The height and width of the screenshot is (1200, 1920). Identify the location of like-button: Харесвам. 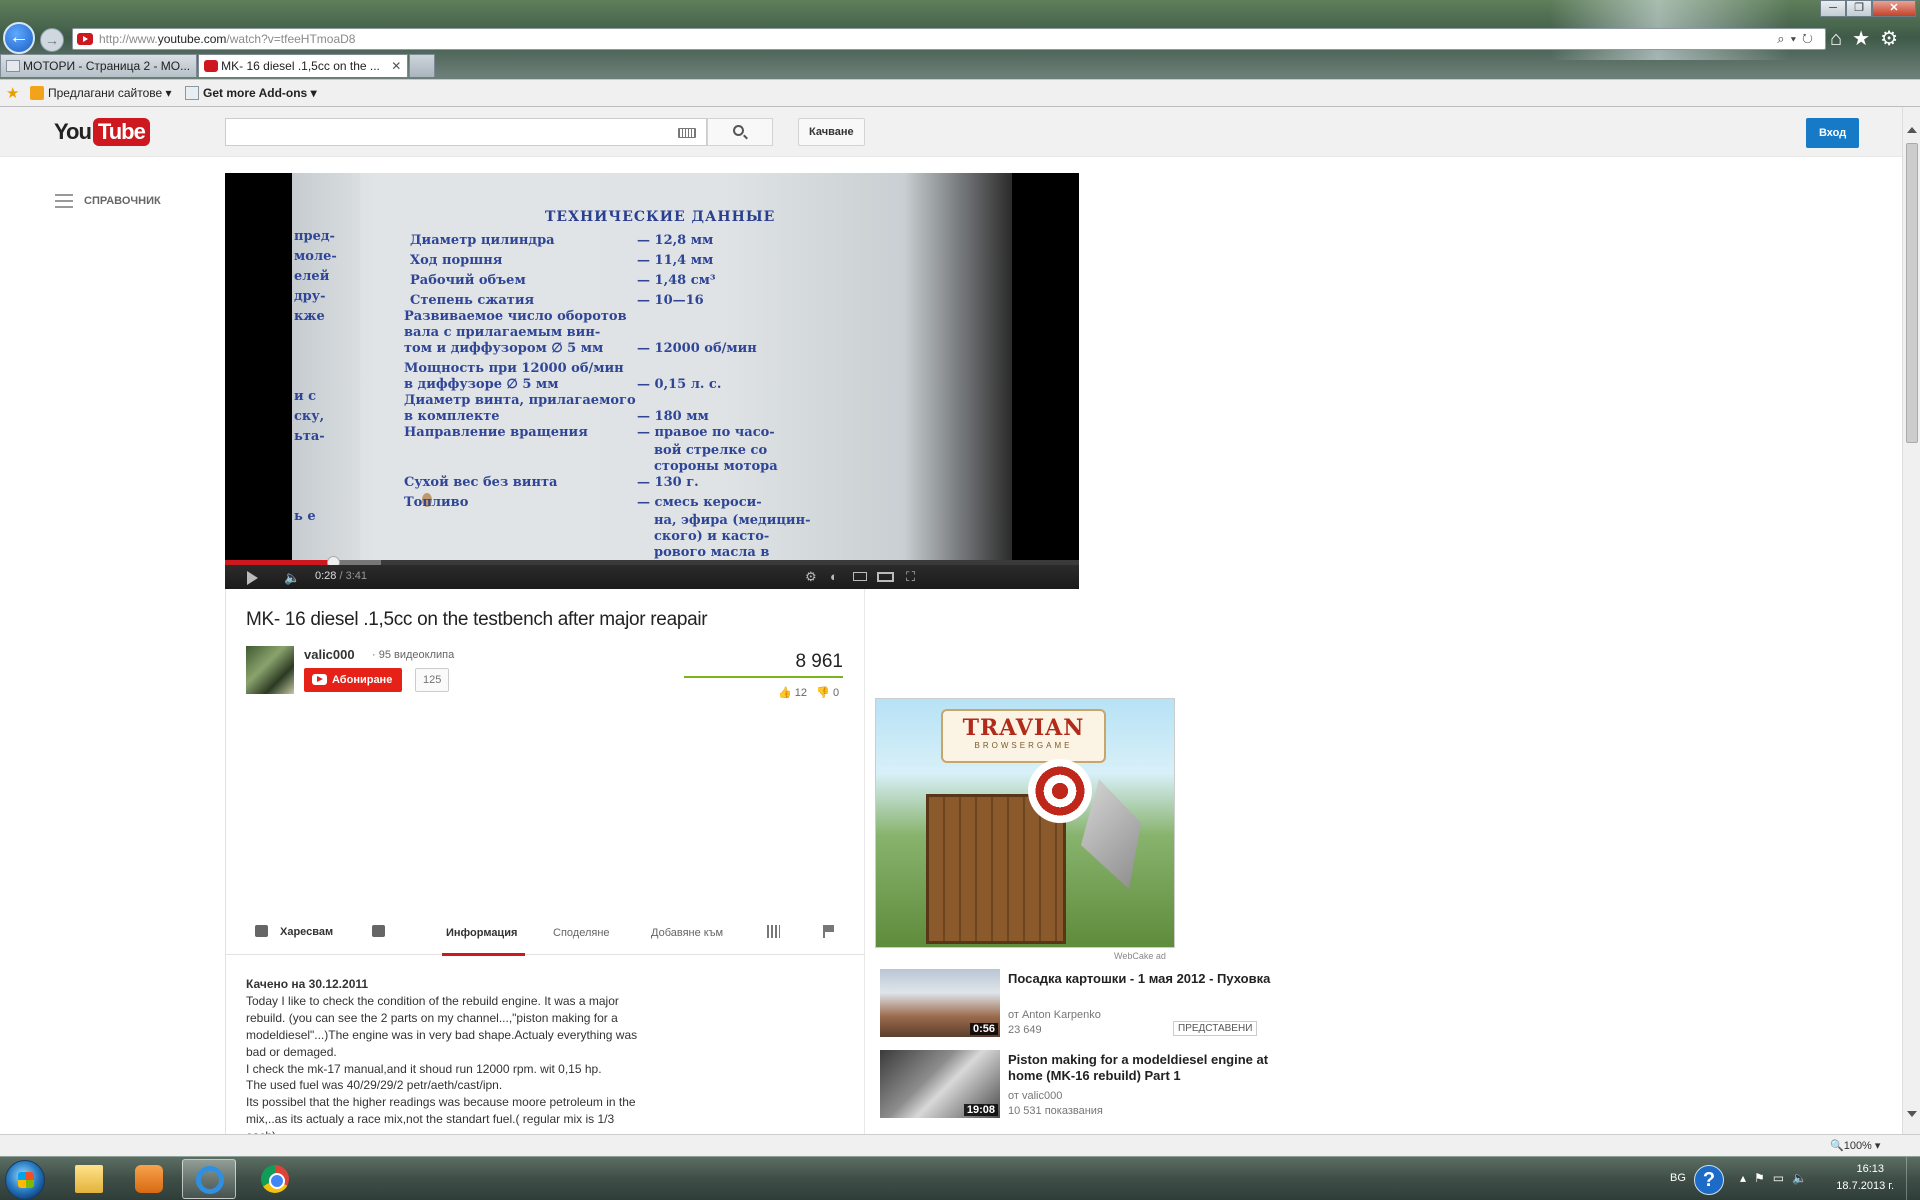
(294, 931).